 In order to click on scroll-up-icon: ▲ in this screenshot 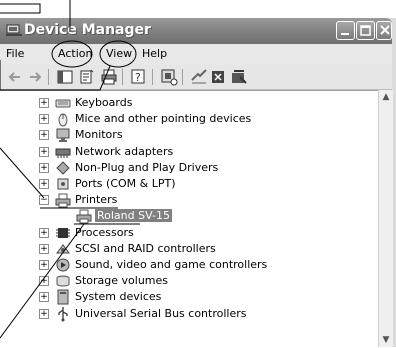, I will do `click(386, 97)`.